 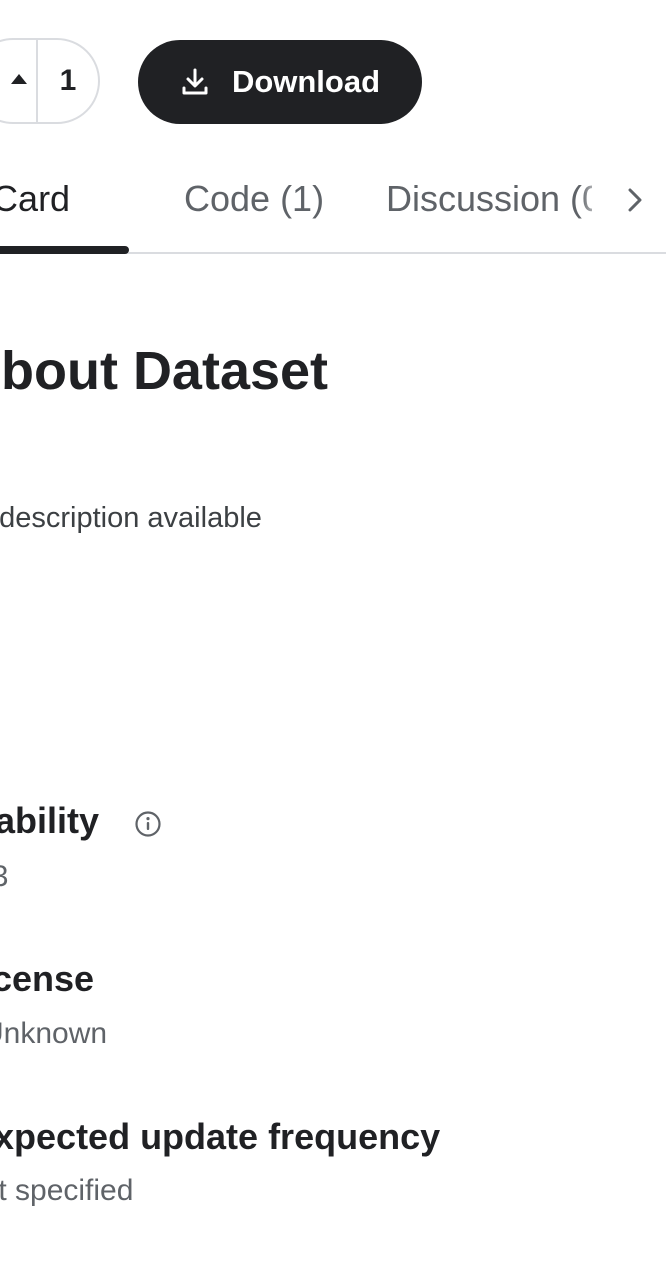 I want to click on usability-heading: Usability, so click(x=50, y=820).